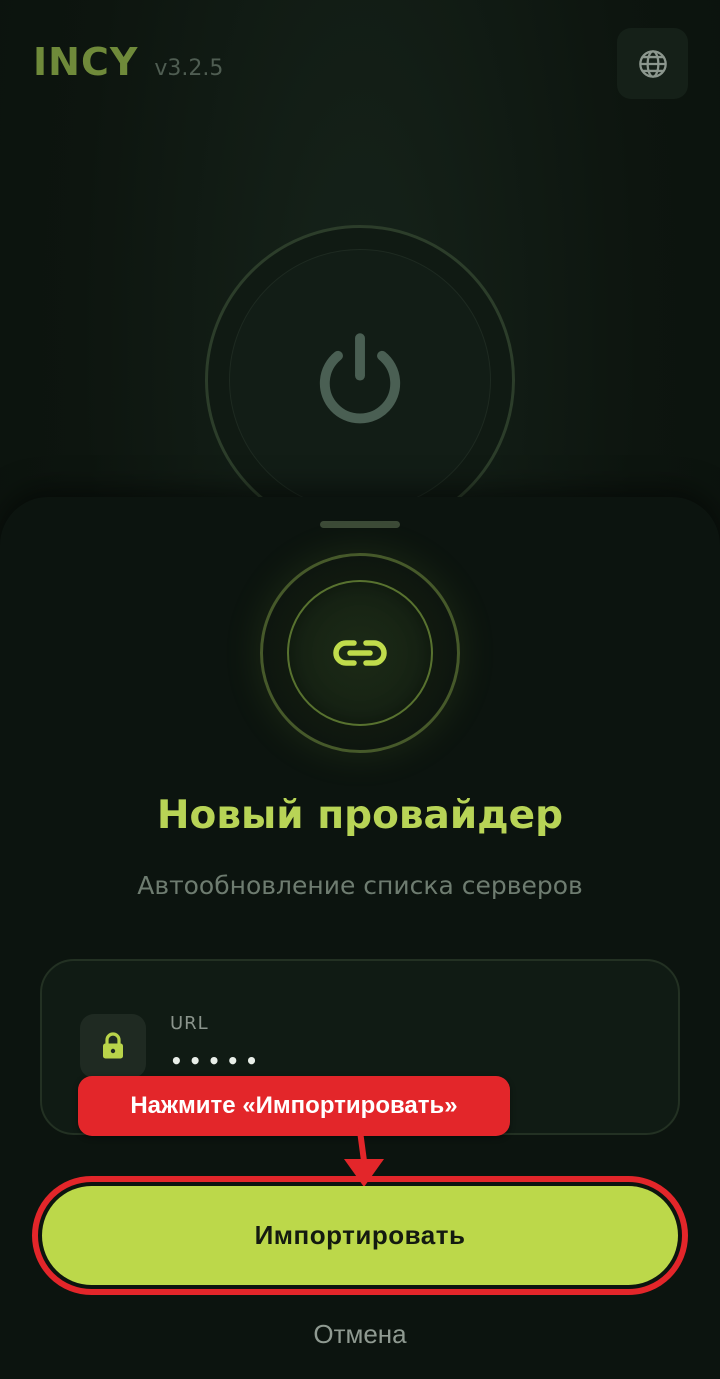 The height and width of the screenshot is (1379, 720). I want to click on link-icon, so click(360, 653).